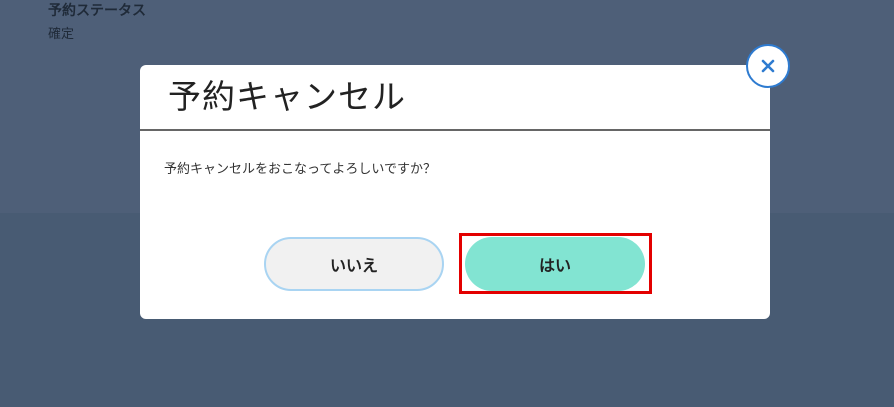 This screenshot has width=894, height=407. I want to click on dialog-title: 予約キャンセル, so click(287, 96).